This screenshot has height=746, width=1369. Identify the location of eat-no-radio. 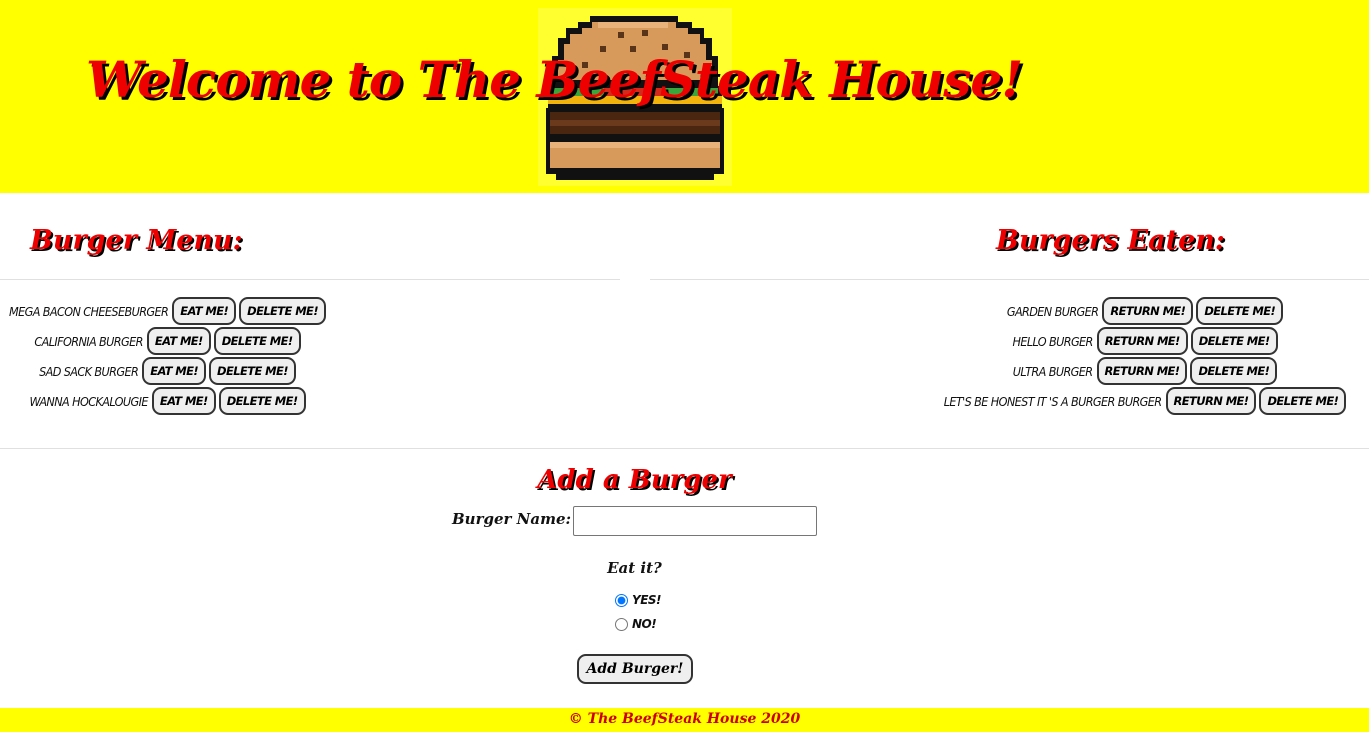
(621, 624).